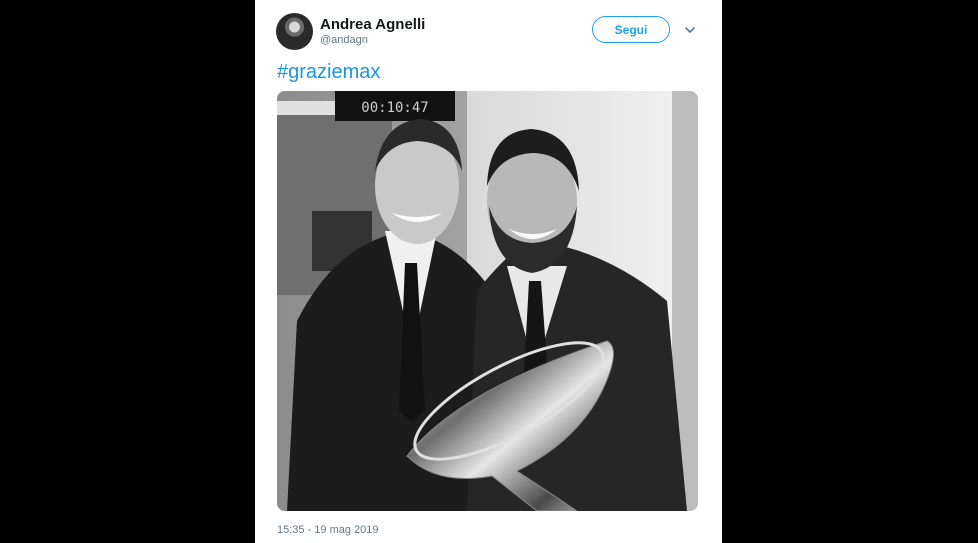 The height and width of the screenshot is (543, 978). I want to click on author-avatar, so click(294, 31).